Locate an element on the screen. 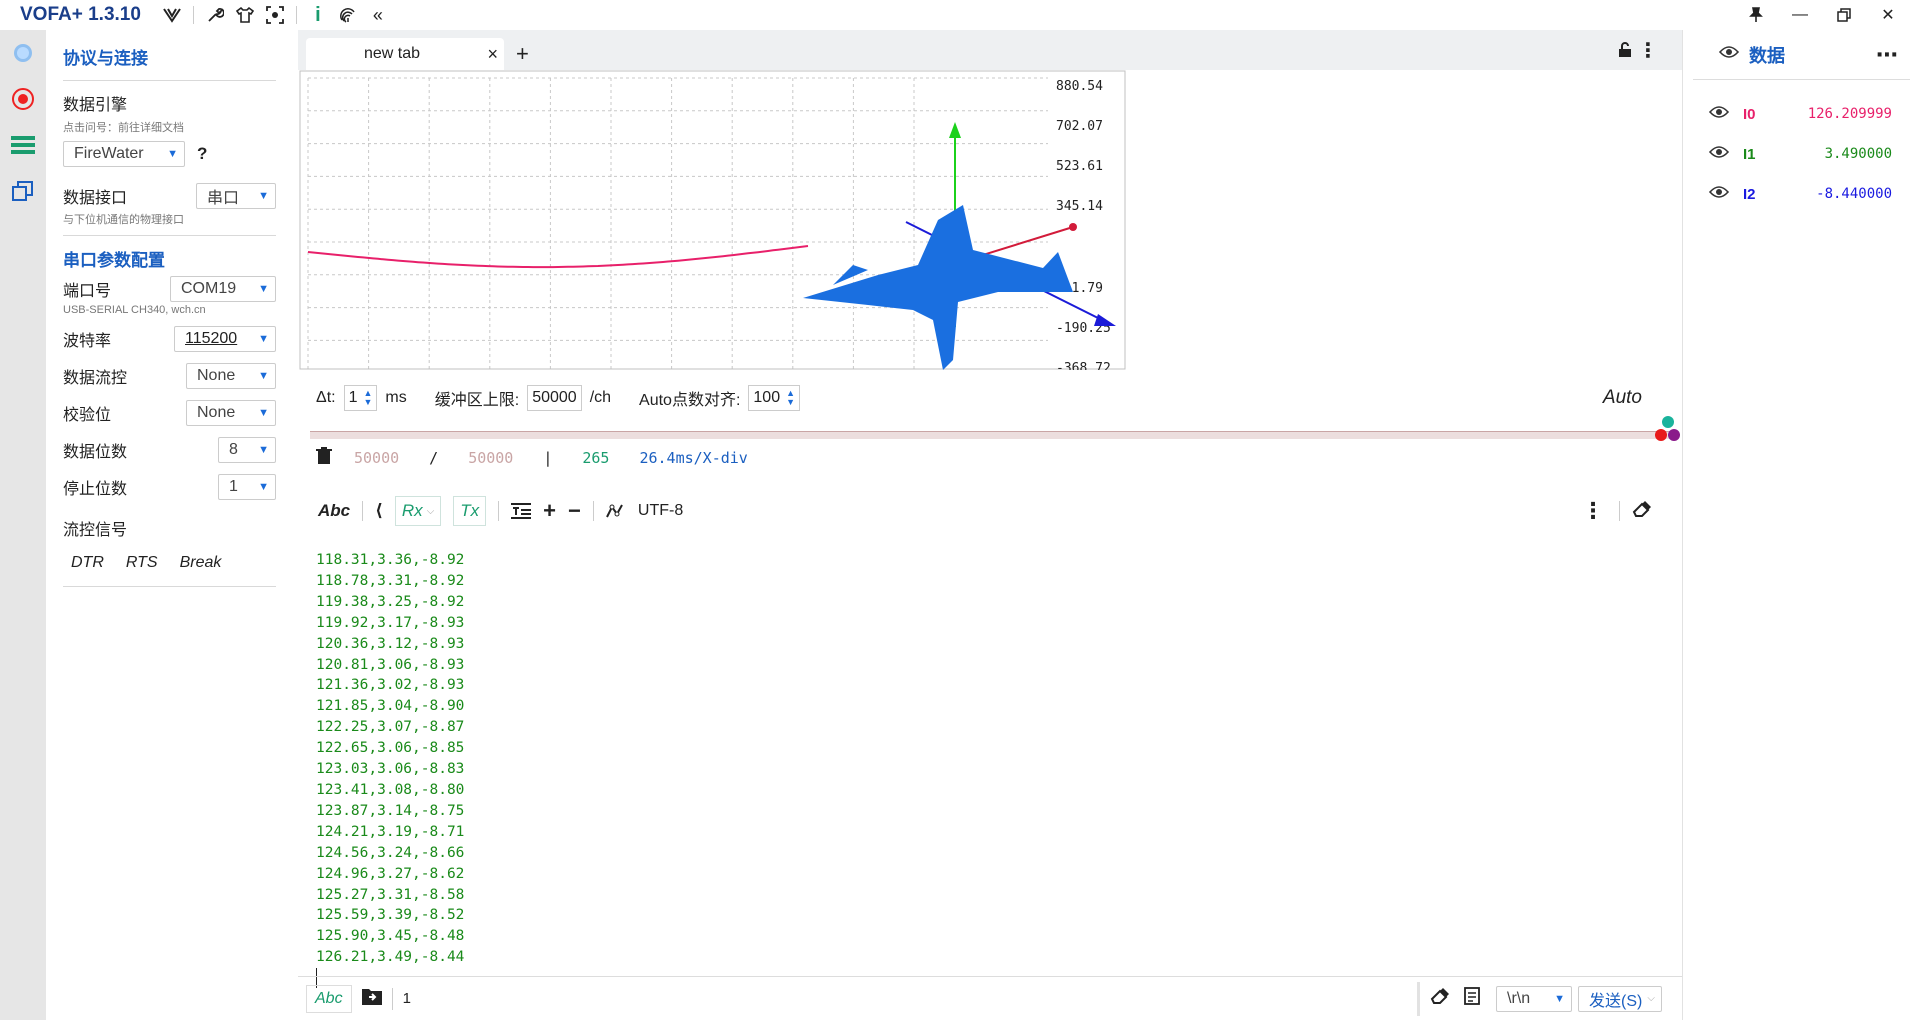 The width and height of the screenshot is (1920, 1020). dtr-button: DTR is located at coordinates (87, 563).